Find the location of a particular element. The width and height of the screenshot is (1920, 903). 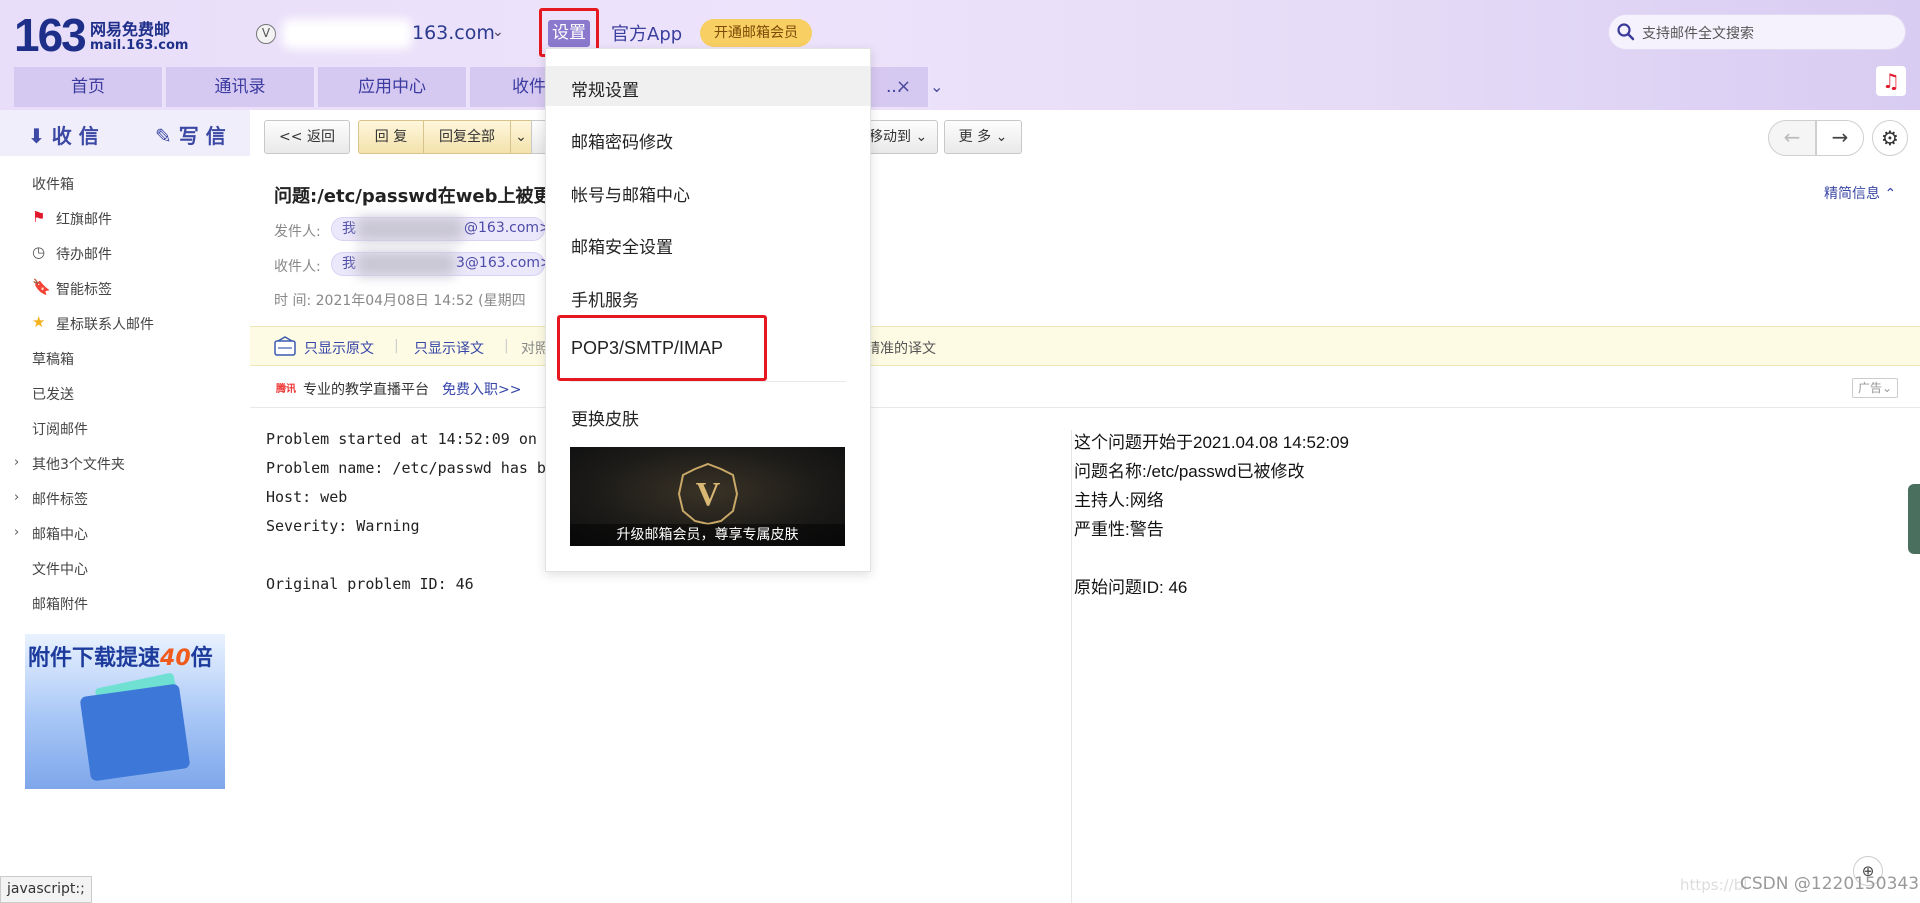

more-button: 更 多 ⌄ is located at coordinates (983, 137).